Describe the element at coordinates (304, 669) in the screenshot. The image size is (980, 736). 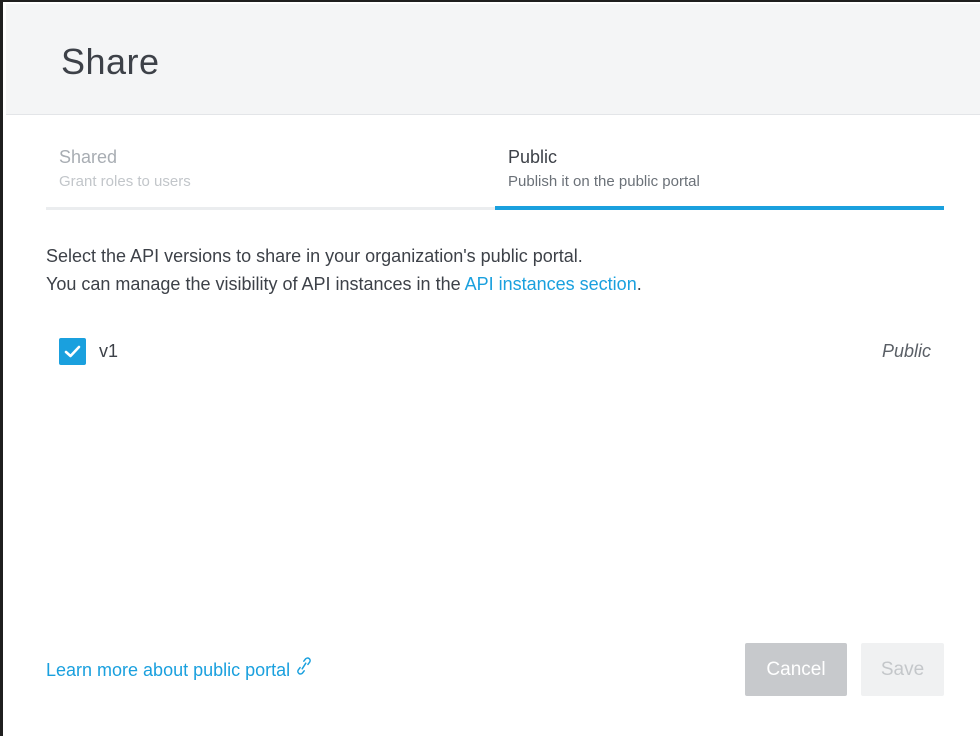
I see `external-link-icon` at that location.